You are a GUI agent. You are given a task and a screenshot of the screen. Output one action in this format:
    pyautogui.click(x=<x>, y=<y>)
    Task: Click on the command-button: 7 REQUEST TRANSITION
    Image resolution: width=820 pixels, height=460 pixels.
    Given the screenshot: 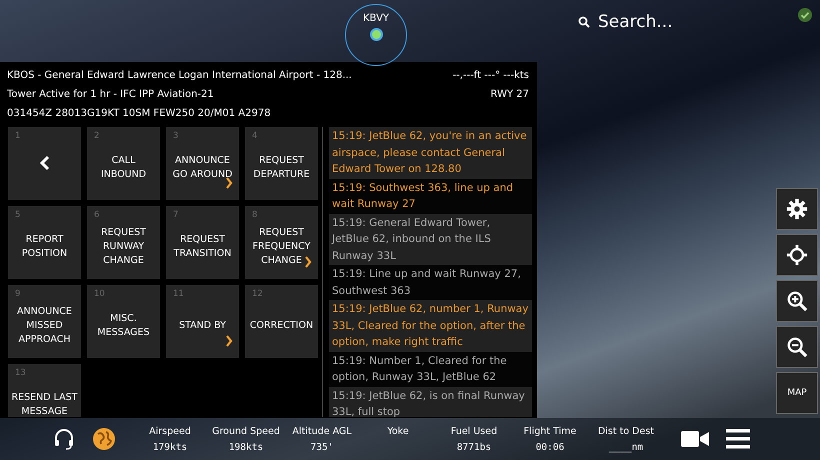 What is the action you would take?
    pyautogui.click(x=202, y=242)
    